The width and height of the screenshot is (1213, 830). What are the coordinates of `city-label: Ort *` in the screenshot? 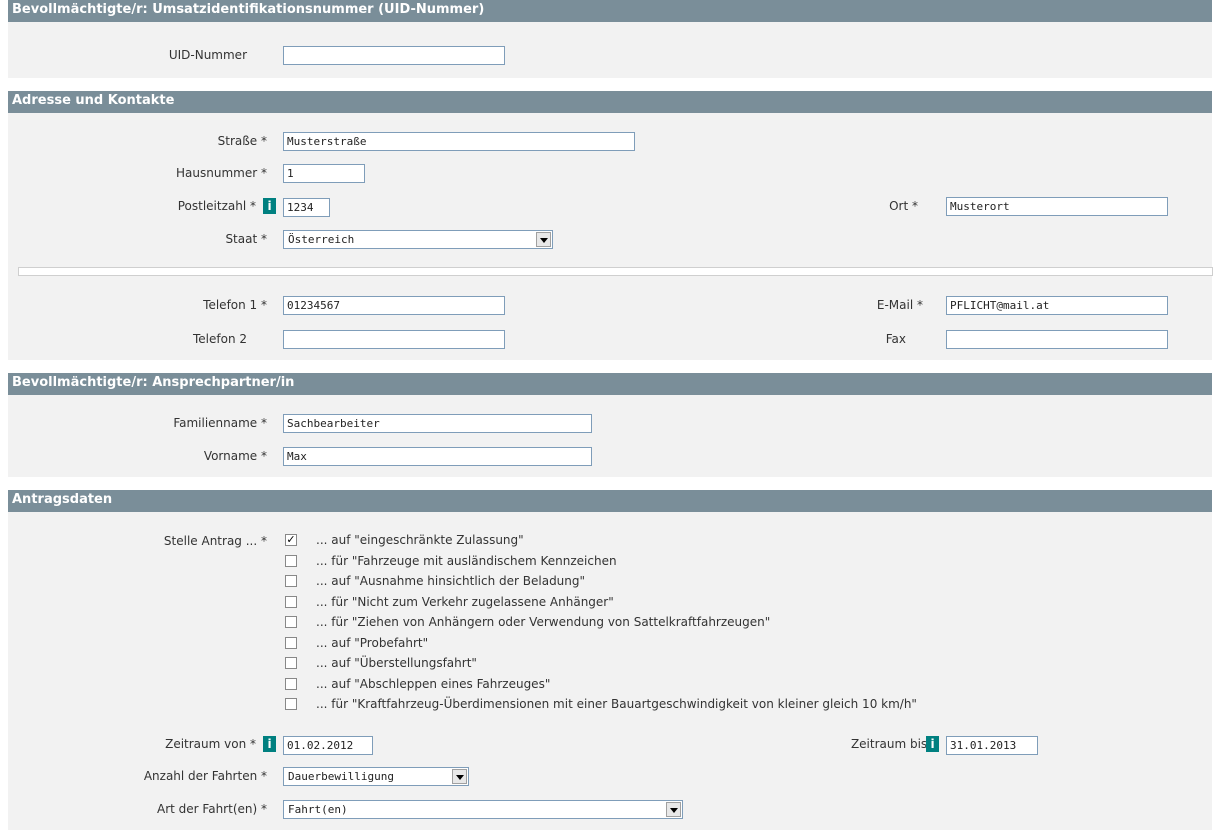 It's located at (903, 206).